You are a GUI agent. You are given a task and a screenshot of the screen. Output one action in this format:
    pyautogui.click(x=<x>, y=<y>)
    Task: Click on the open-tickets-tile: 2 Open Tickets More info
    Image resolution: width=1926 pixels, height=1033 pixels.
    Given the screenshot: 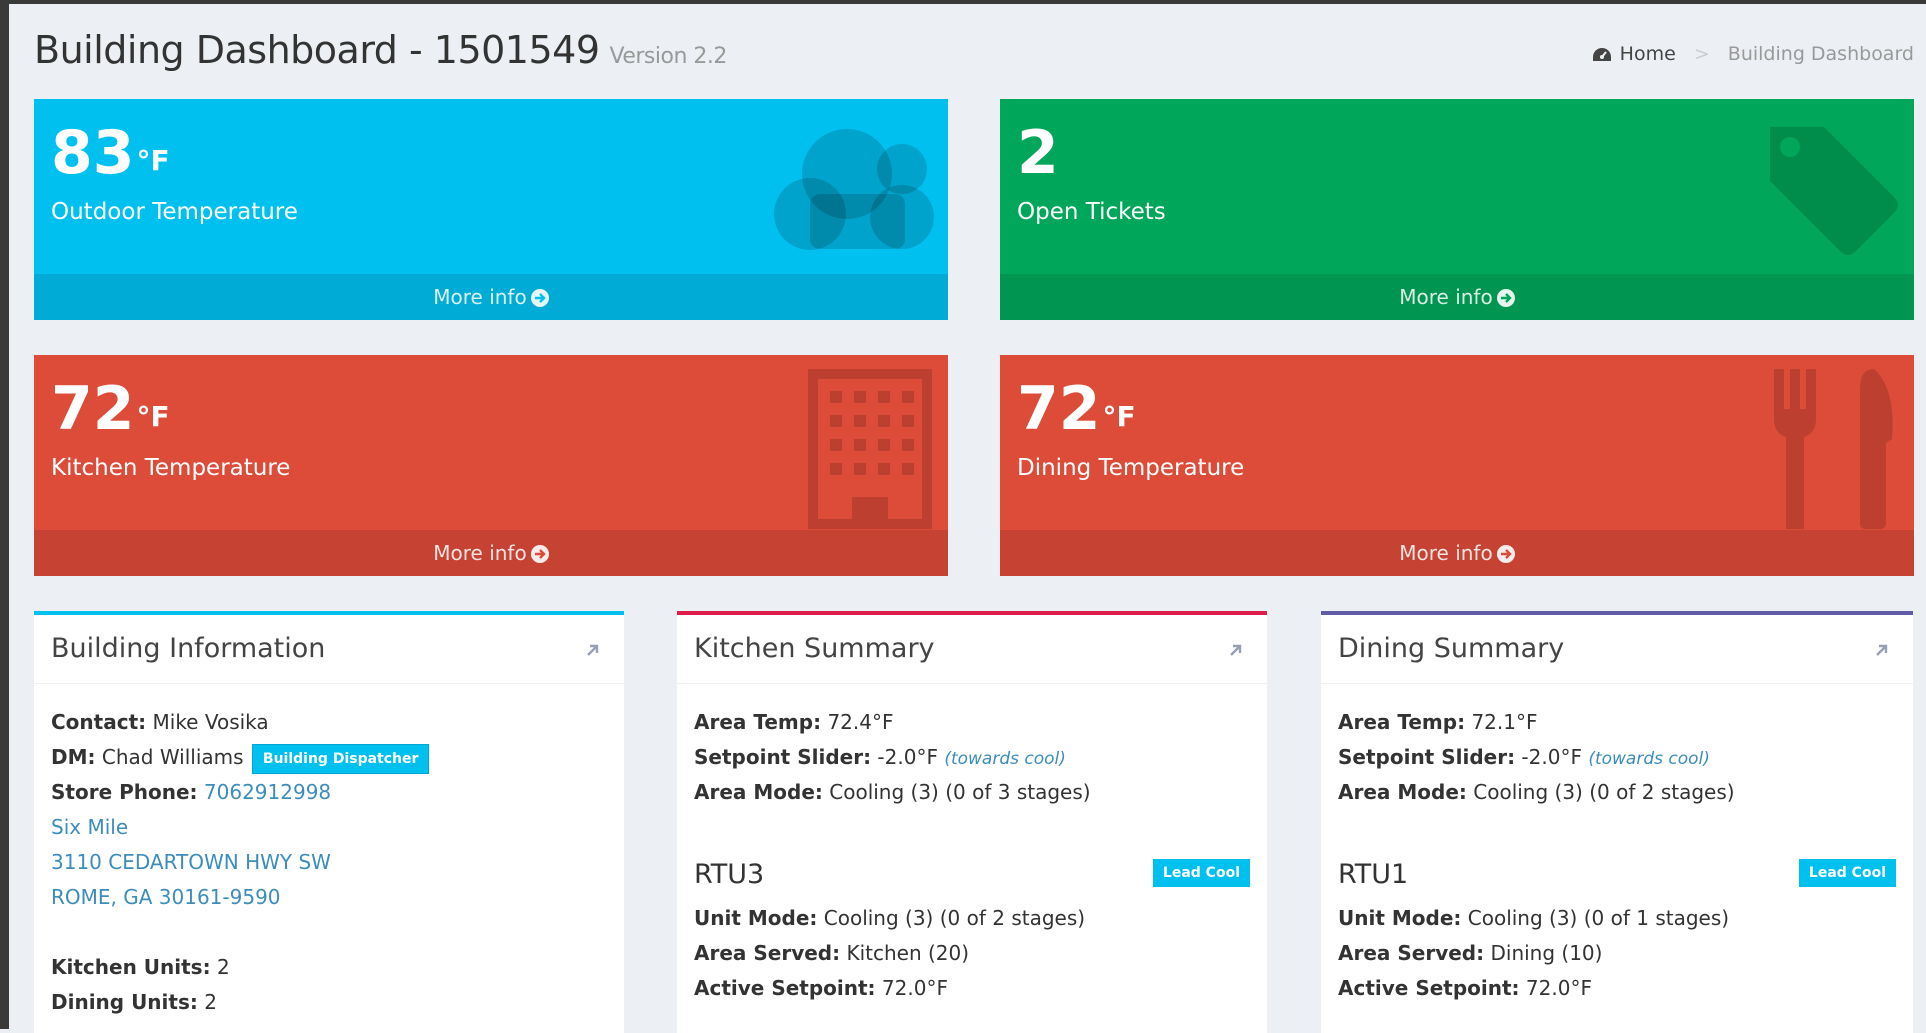 What is the action you would take?
    pyautogui.click(x=1457, y=209)
    